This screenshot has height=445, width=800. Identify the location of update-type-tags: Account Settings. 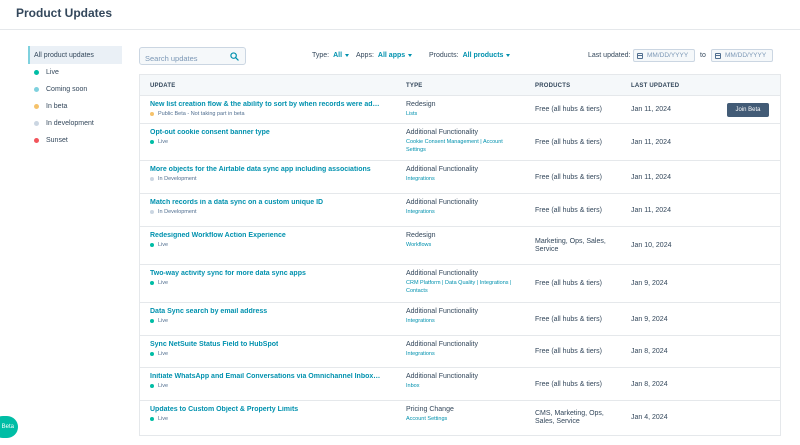
(462, 420).